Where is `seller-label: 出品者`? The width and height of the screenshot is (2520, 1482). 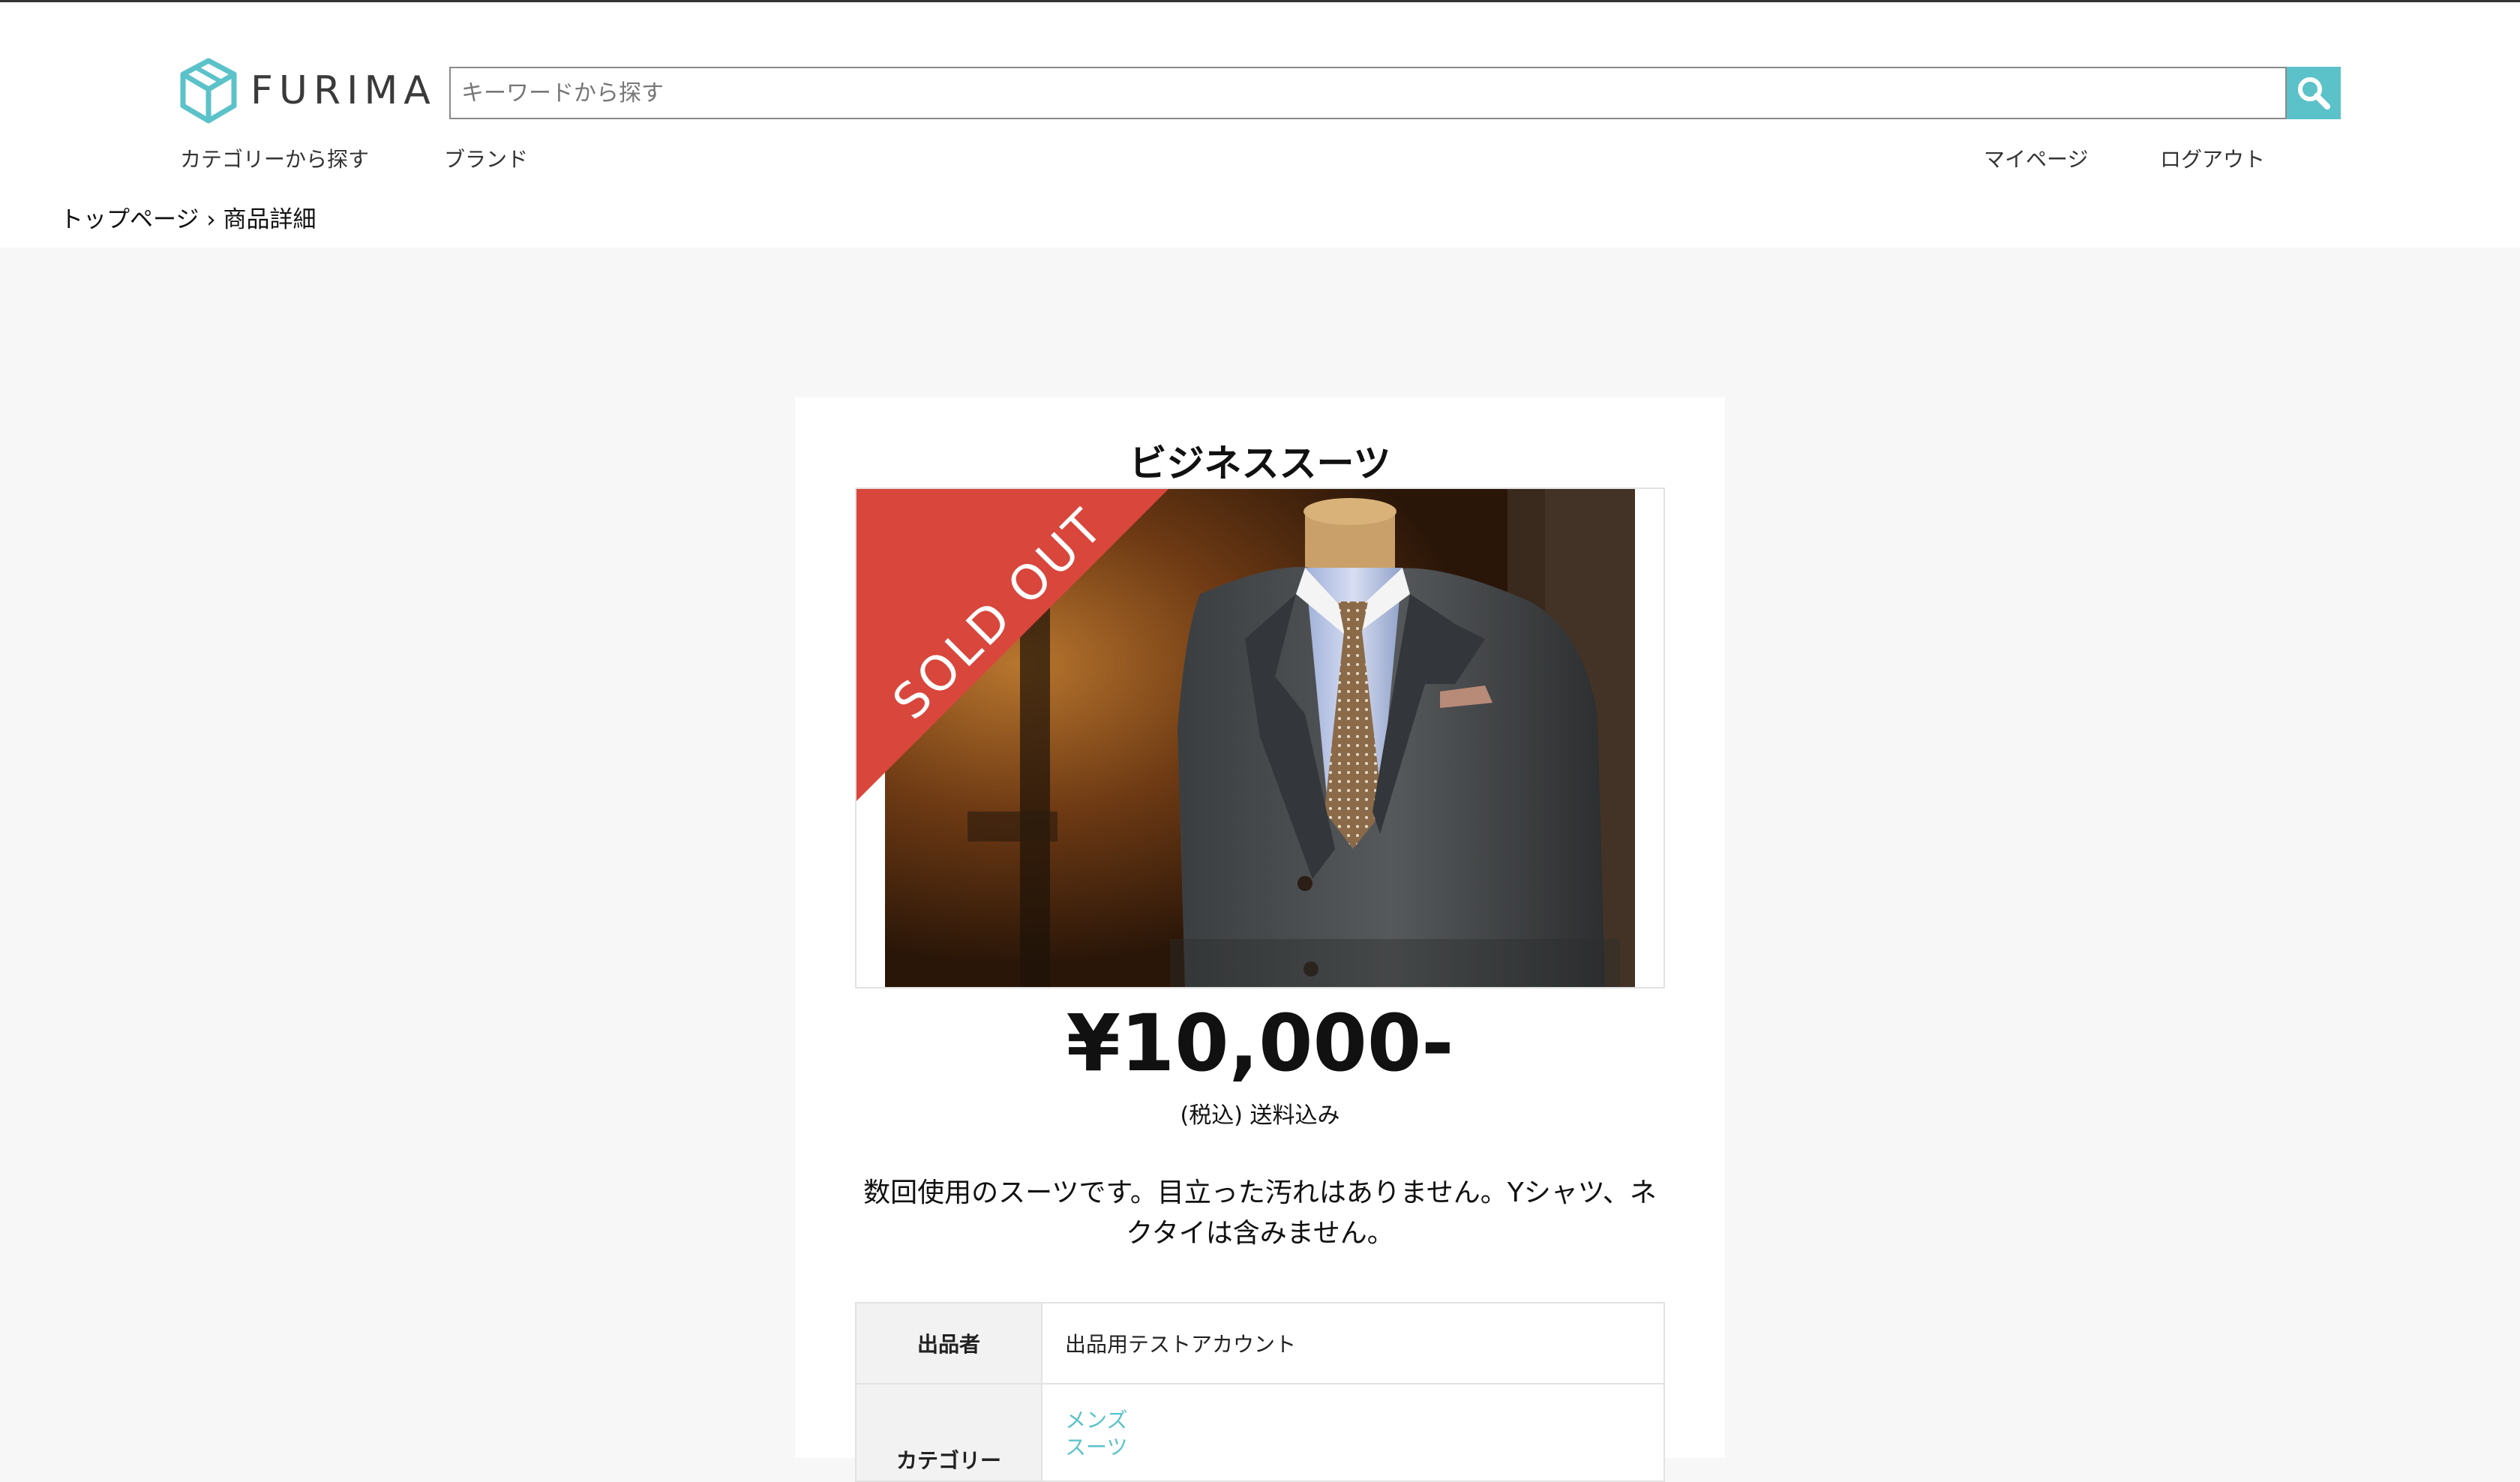 seller-label: 出品者 is located at coordinates (948, 1343).